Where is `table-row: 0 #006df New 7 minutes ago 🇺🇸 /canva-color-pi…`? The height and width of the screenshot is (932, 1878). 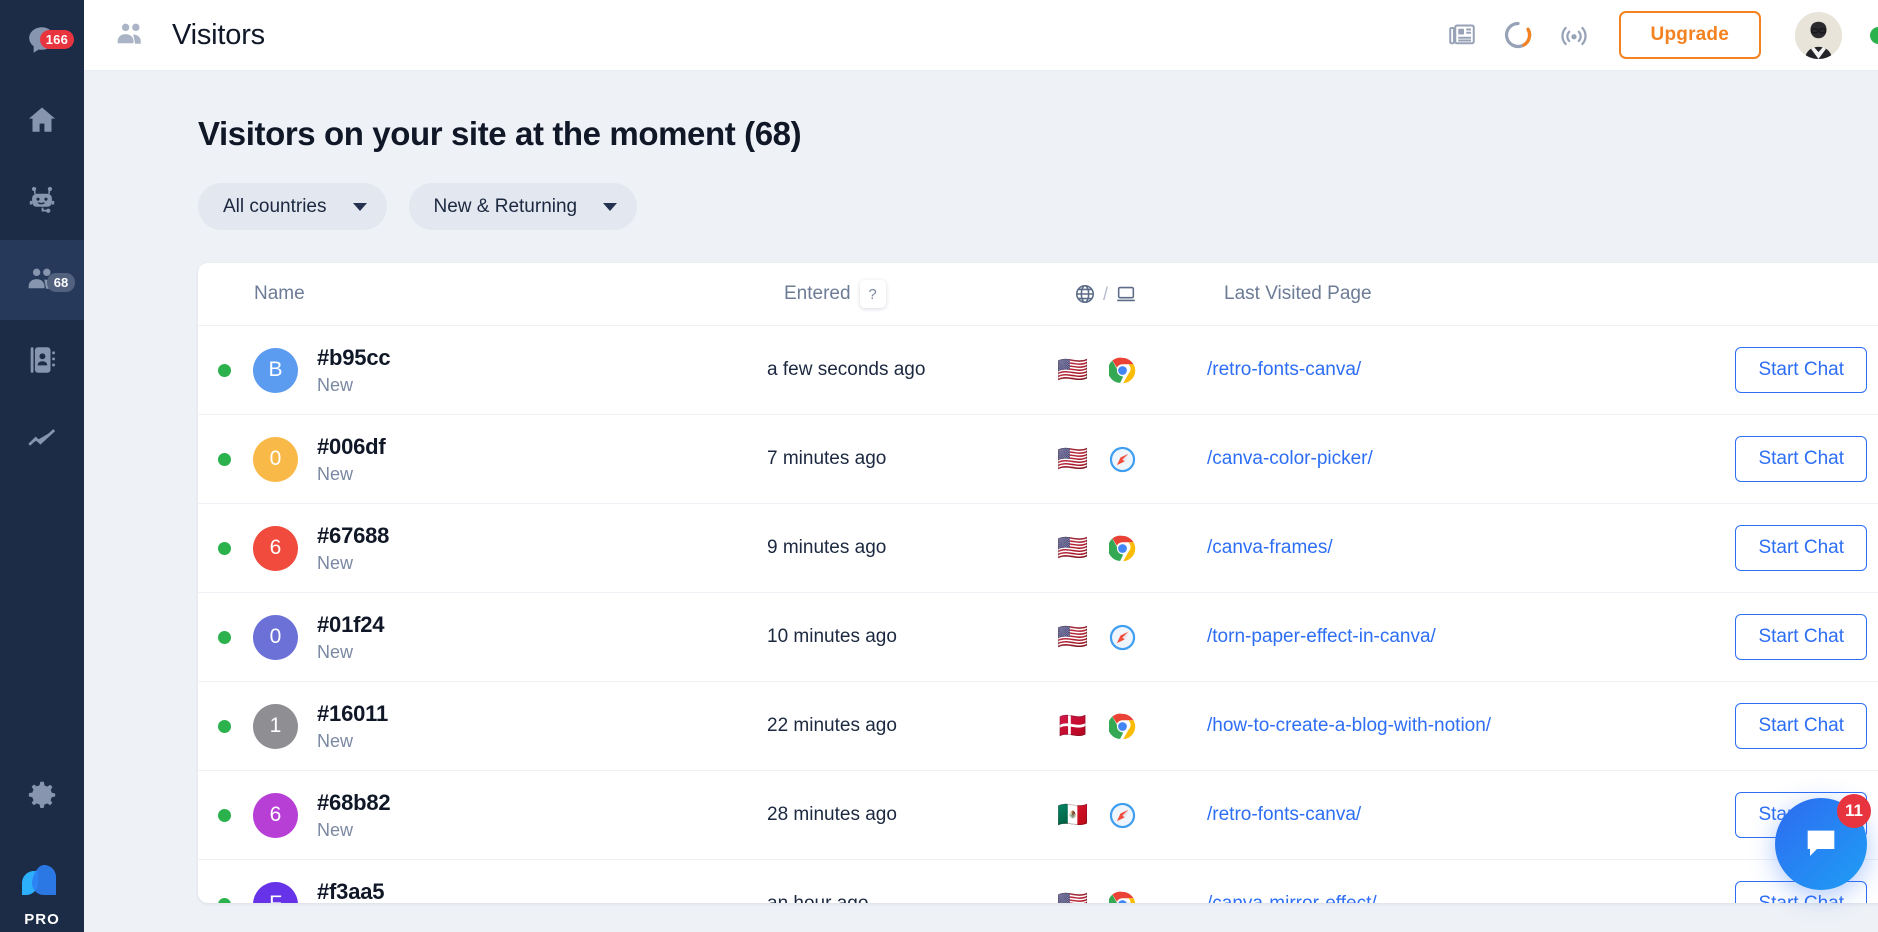 table-row: 0 #006df New 7 minutes ago 🇺🇸 /canva-color-pi… is located at coordinates (1038, 458).